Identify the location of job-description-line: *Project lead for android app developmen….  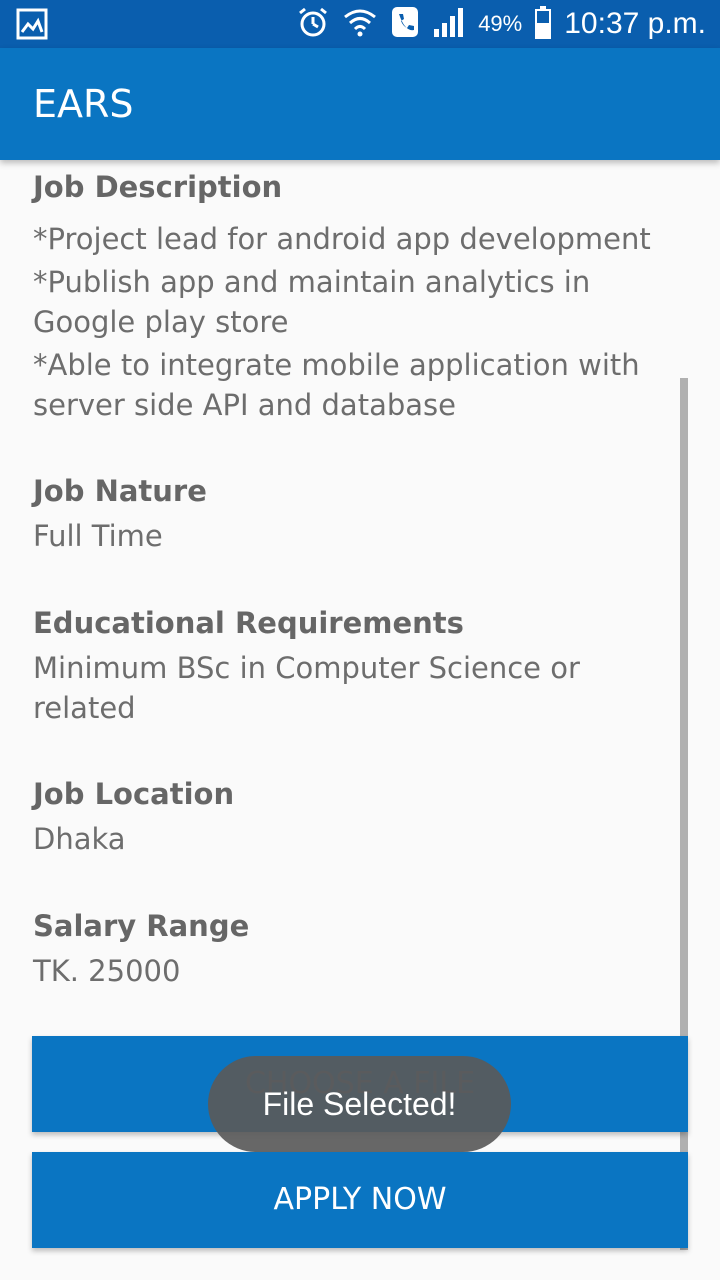
(342, 239).